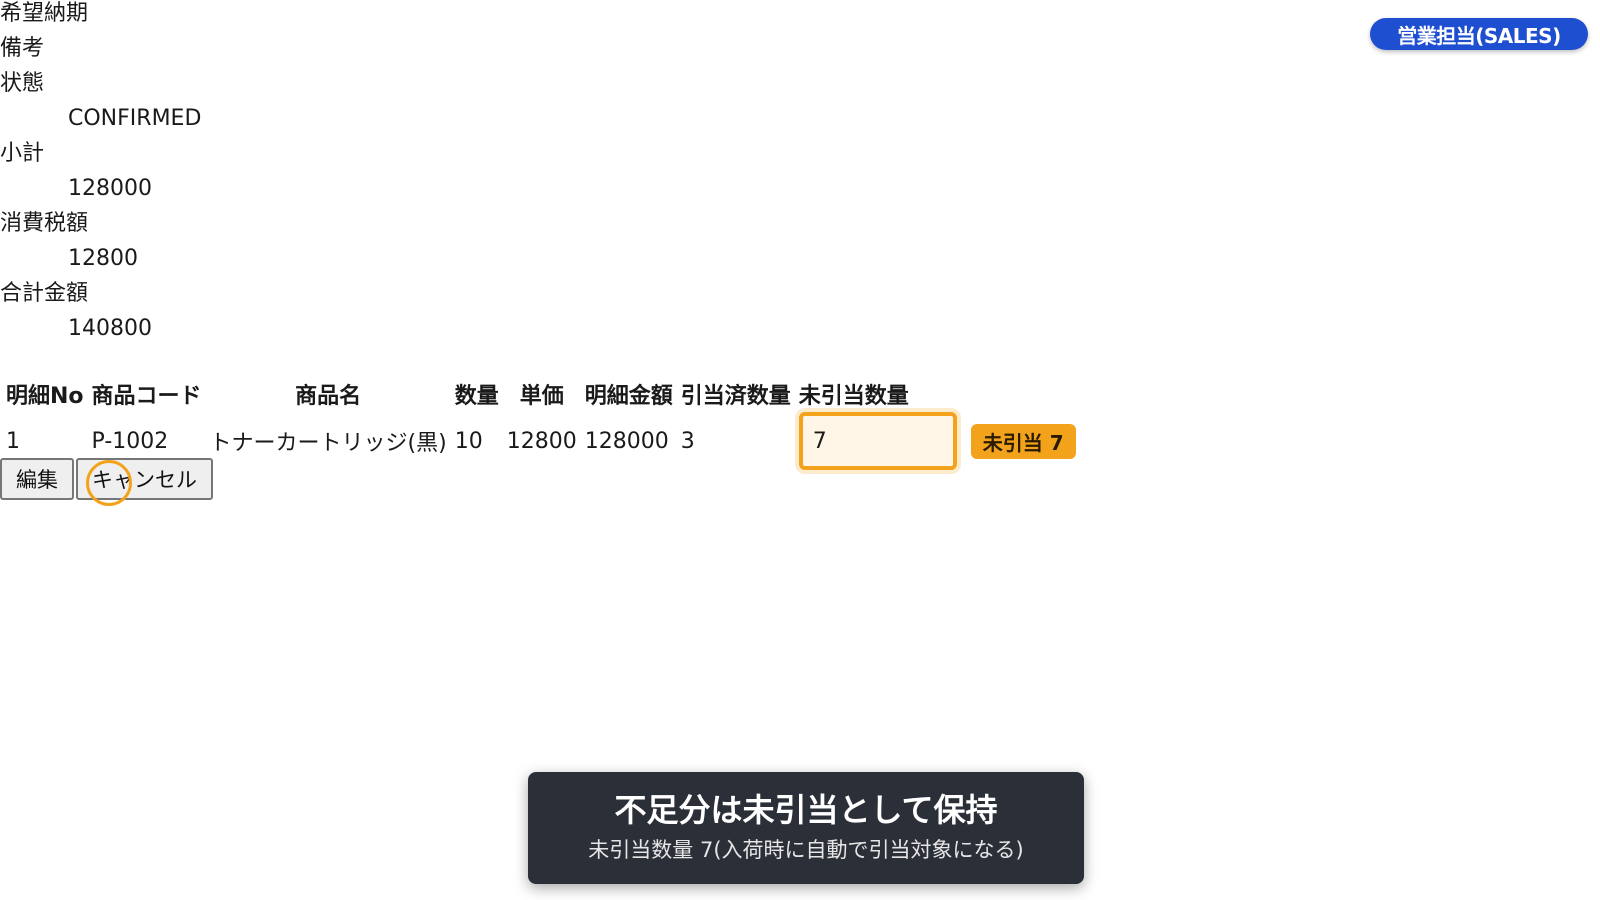 This screenshot has width=1600, height=900. I want to click on action-buttons: 編集 キャンセル, so click(106, 479).